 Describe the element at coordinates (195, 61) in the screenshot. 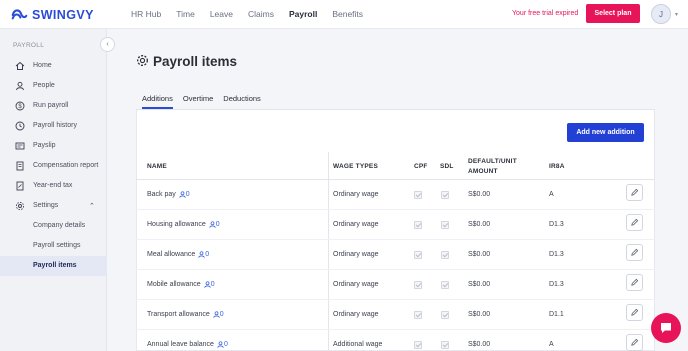

I see `page-title: Payroll items` at that location.